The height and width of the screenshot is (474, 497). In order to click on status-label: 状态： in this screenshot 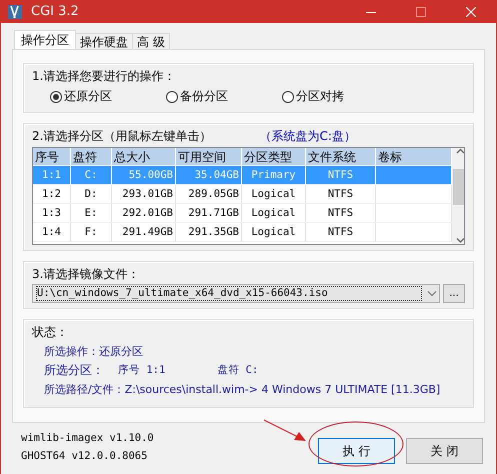, I will do `click(50, 332)`.